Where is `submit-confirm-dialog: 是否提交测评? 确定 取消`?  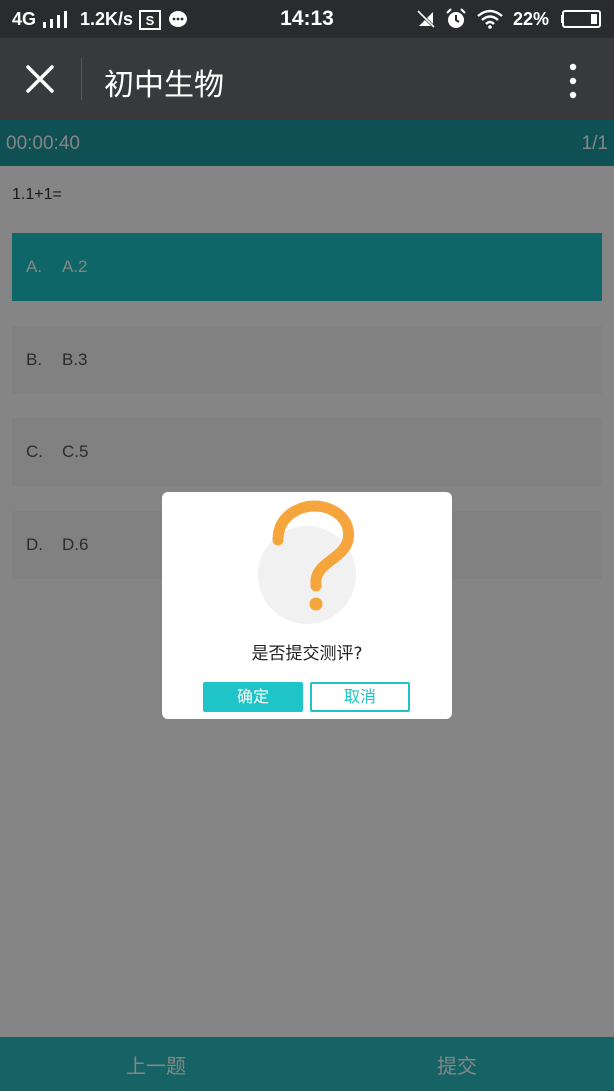 submit-confirm-dialog: 是否提交测评? 确定 取消 is located at coordinates (307, 605).